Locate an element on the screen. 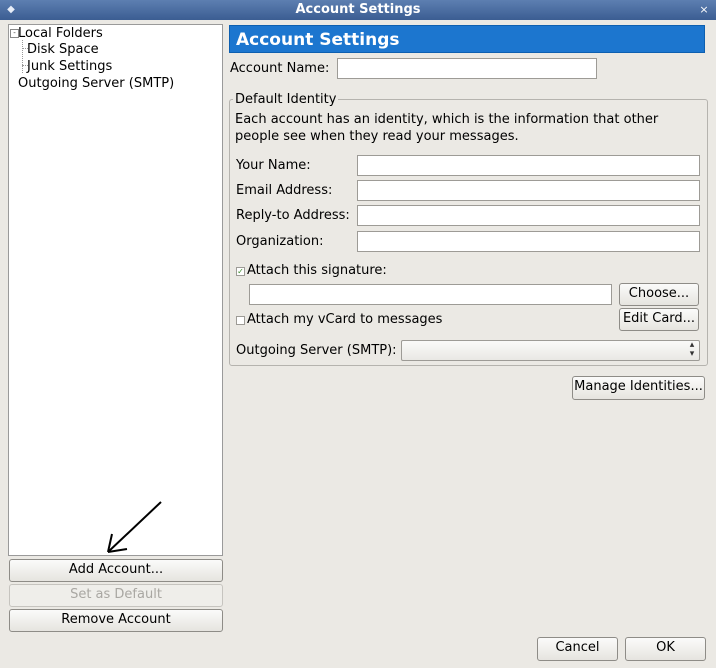  organization-label: Organization: is located at coordinates (280, 241).